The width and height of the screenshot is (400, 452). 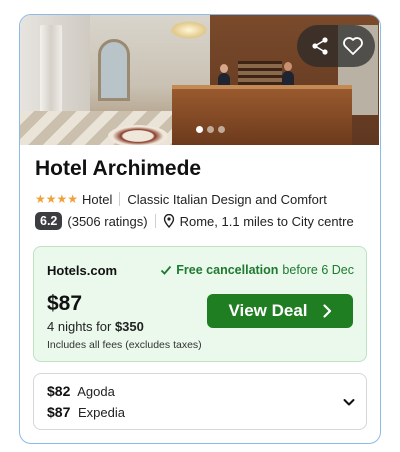 What do you see at coordinates (97, 199) in the screenshot?
I see `hotel-type: Hotel` at bounding box center [97, 199].